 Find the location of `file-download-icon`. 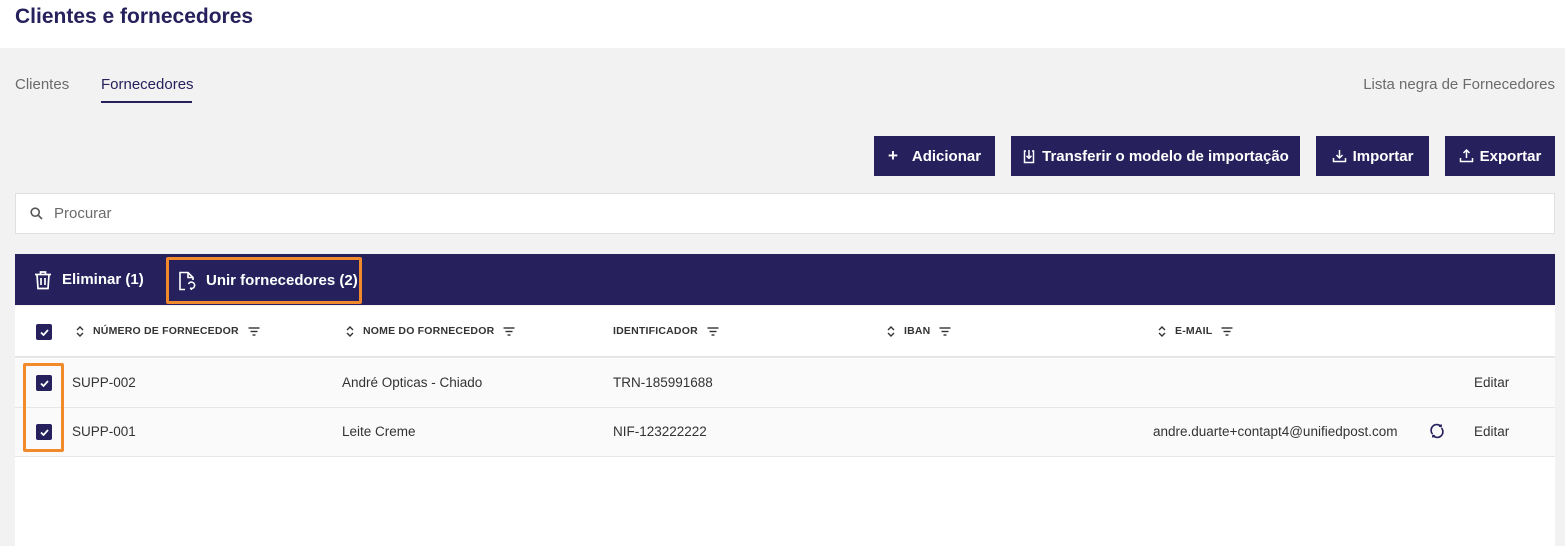

file-download-icon is located at coordinates (1029, 156).